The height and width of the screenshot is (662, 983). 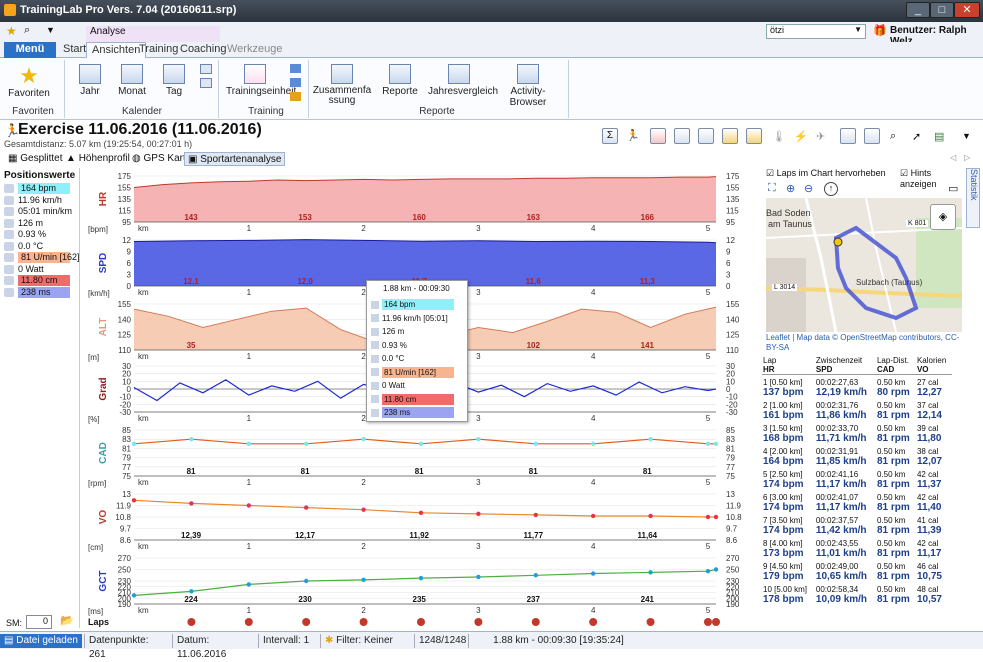 What do you see at coordinates (125, 199) in the screenshot?
I see `y-tick-label-left: 135` at bounding box center [125, 199].